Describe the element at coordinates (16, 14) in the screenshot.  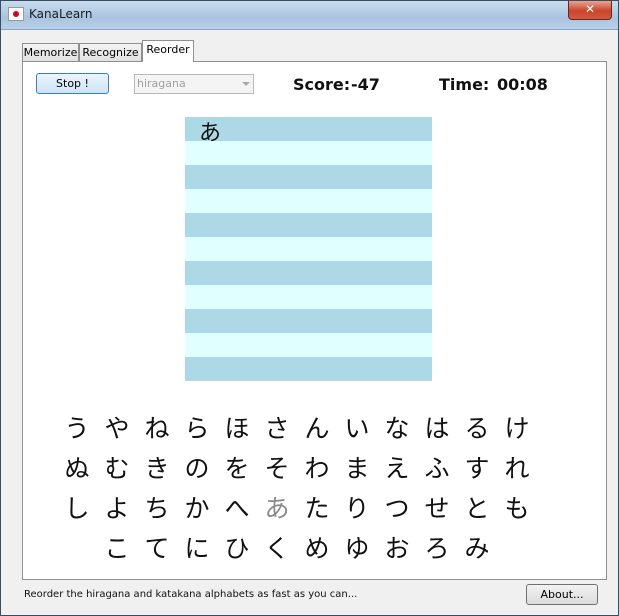
I see `japan-flag-icon` at that location.